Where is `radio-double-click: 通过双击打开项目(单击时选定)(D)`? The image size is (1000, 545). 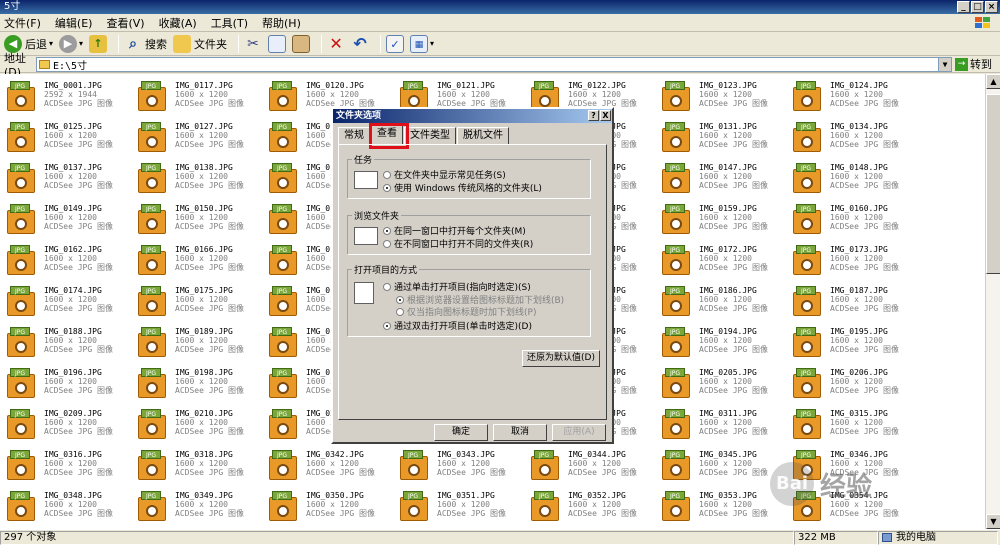 radio-double-click: 通过双击打开项目(单击时选定)(D) is located at coordinates (457, 325).